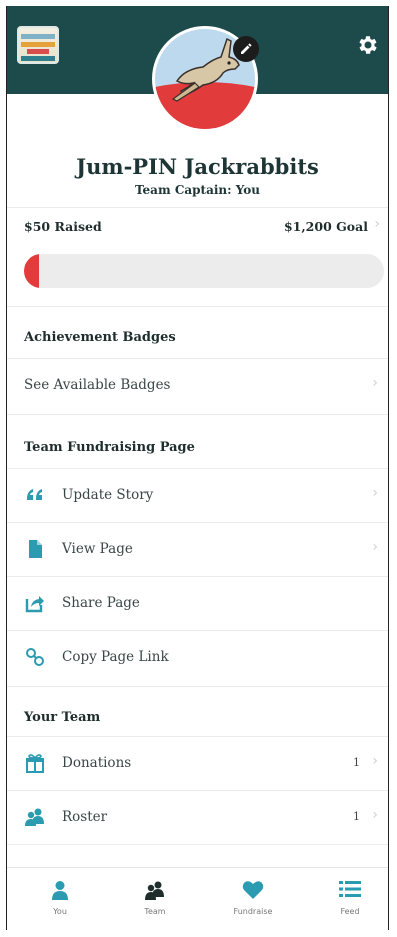 Image resolution: width=397 pixels, height=937 pixels. Describe the element at coordinates (154, 890) in the screenshot. I see `team-icon` at that location.